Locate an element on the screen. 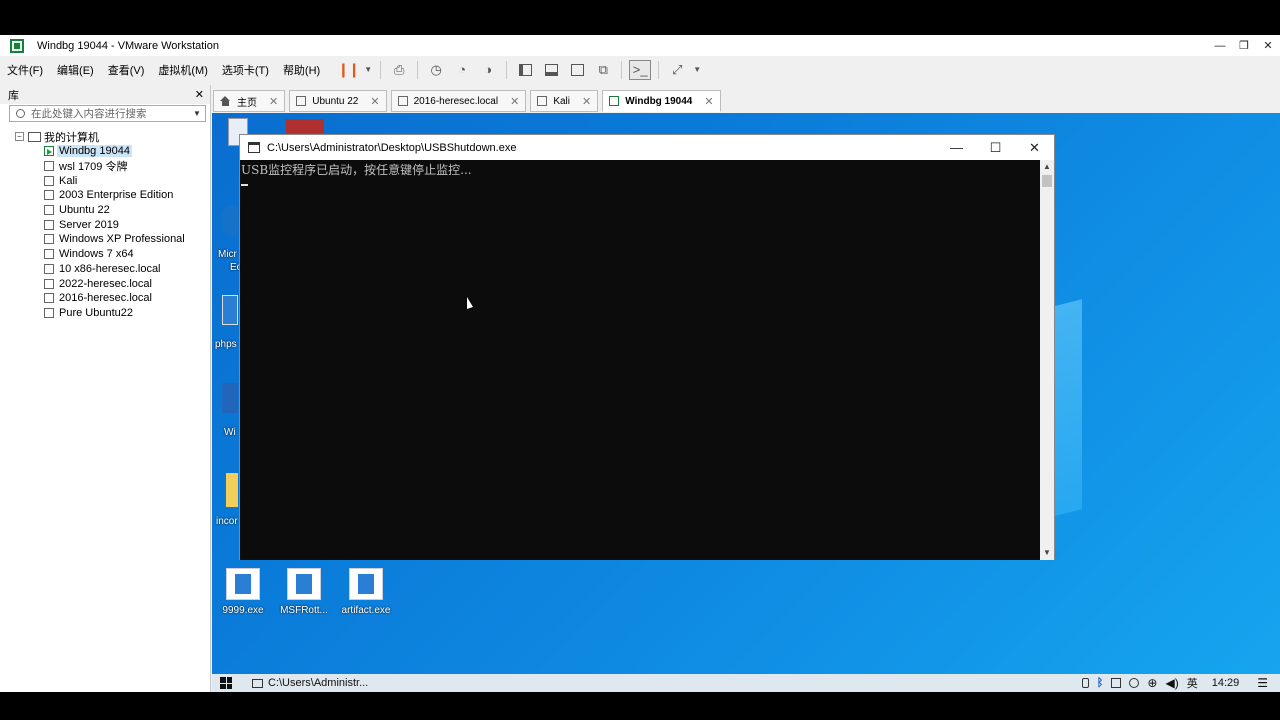 This screenshot has width=1280, height=720. collapse-icon: − is located at coordinates (19, 136).